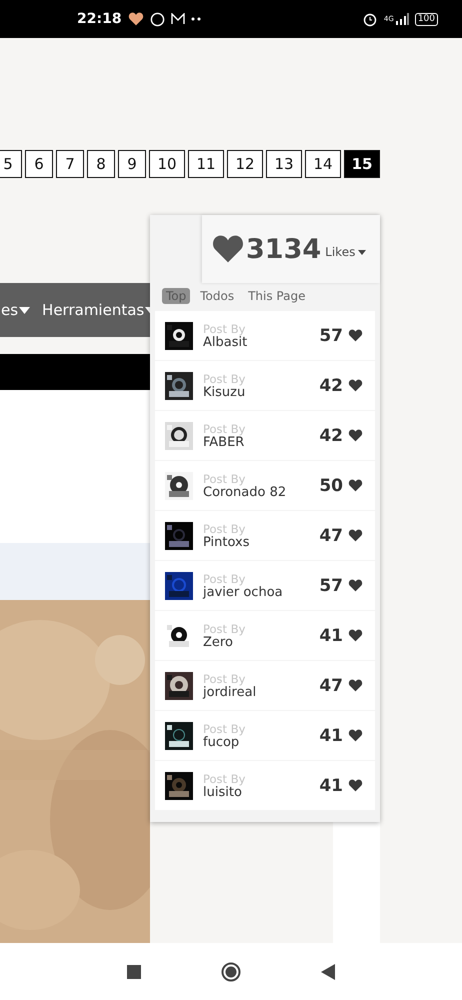 This screenshot has height=1000, width=462. I want to click on list-item: Post By Zero 41, so click(265, 635).